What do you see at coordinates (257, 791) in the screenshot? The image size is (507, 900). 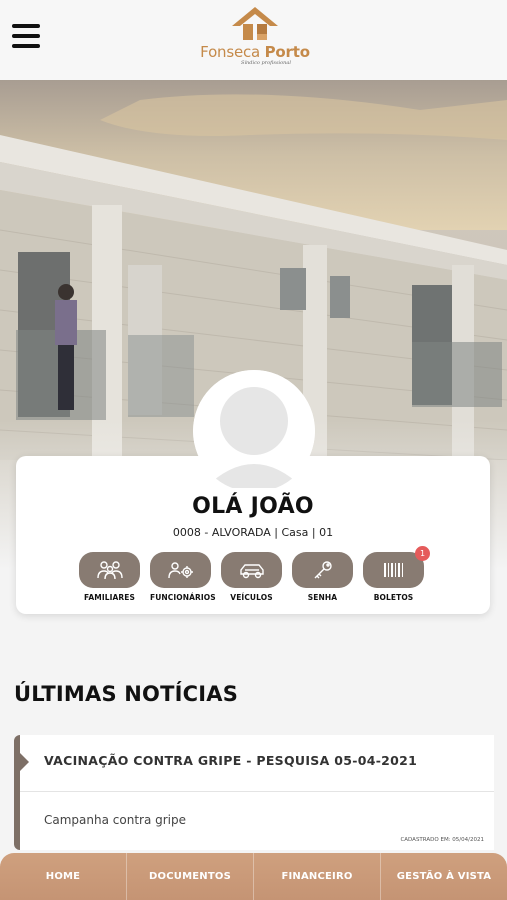 I see `divider` at bounding box center [257, 791].